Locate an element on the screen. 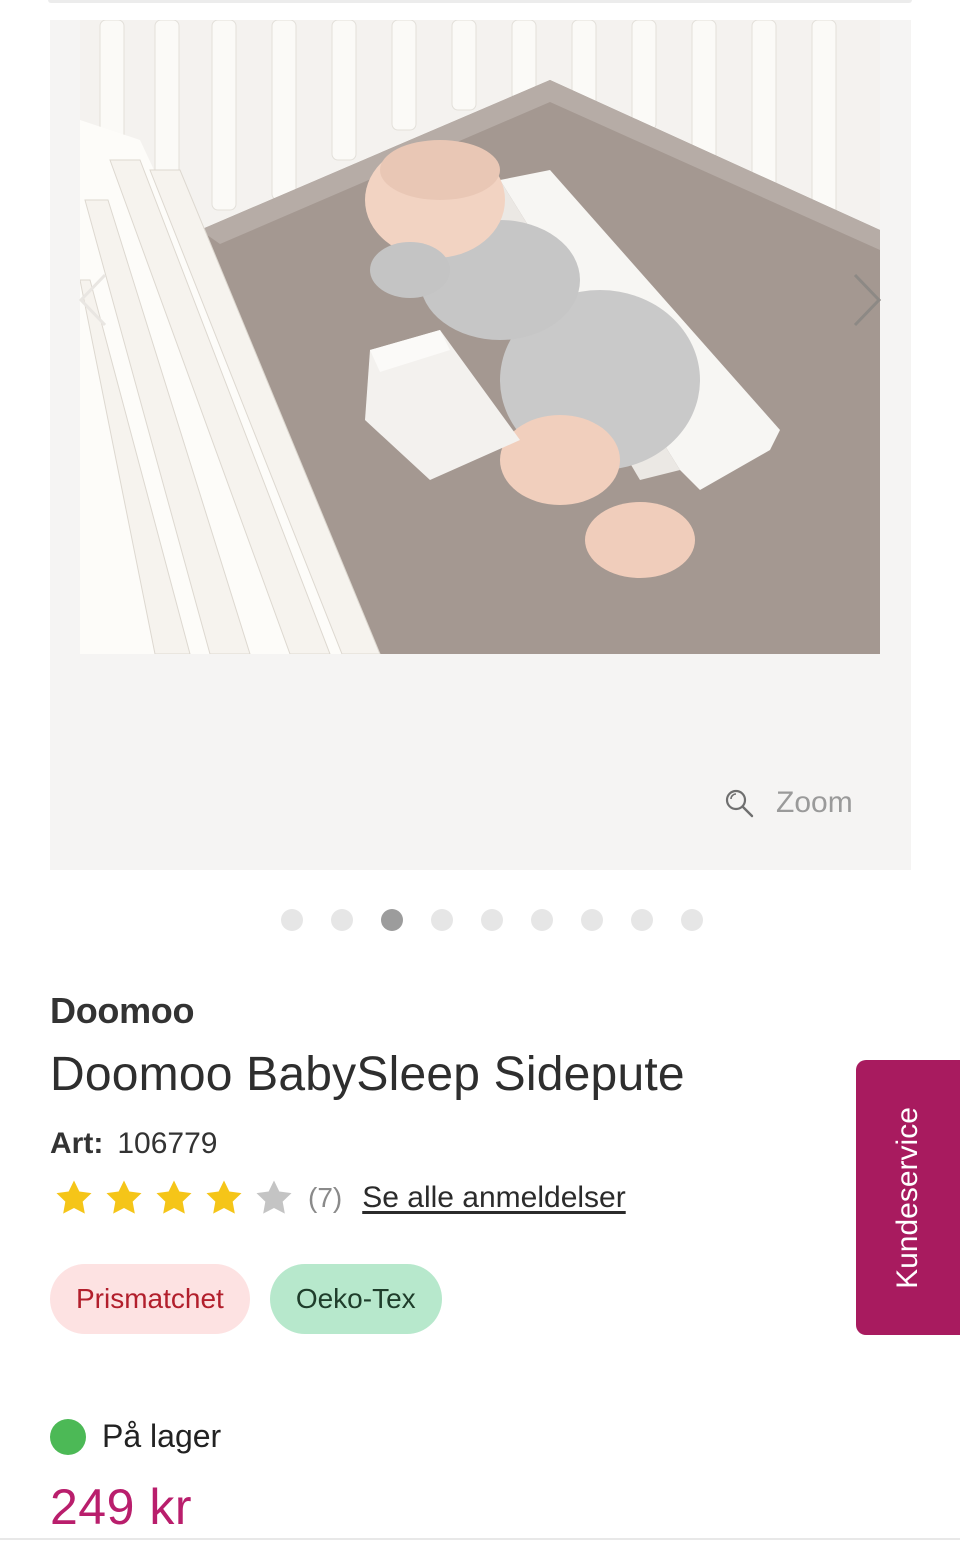  article-number: Art: 106779 is located at coordinates (133, 1144).